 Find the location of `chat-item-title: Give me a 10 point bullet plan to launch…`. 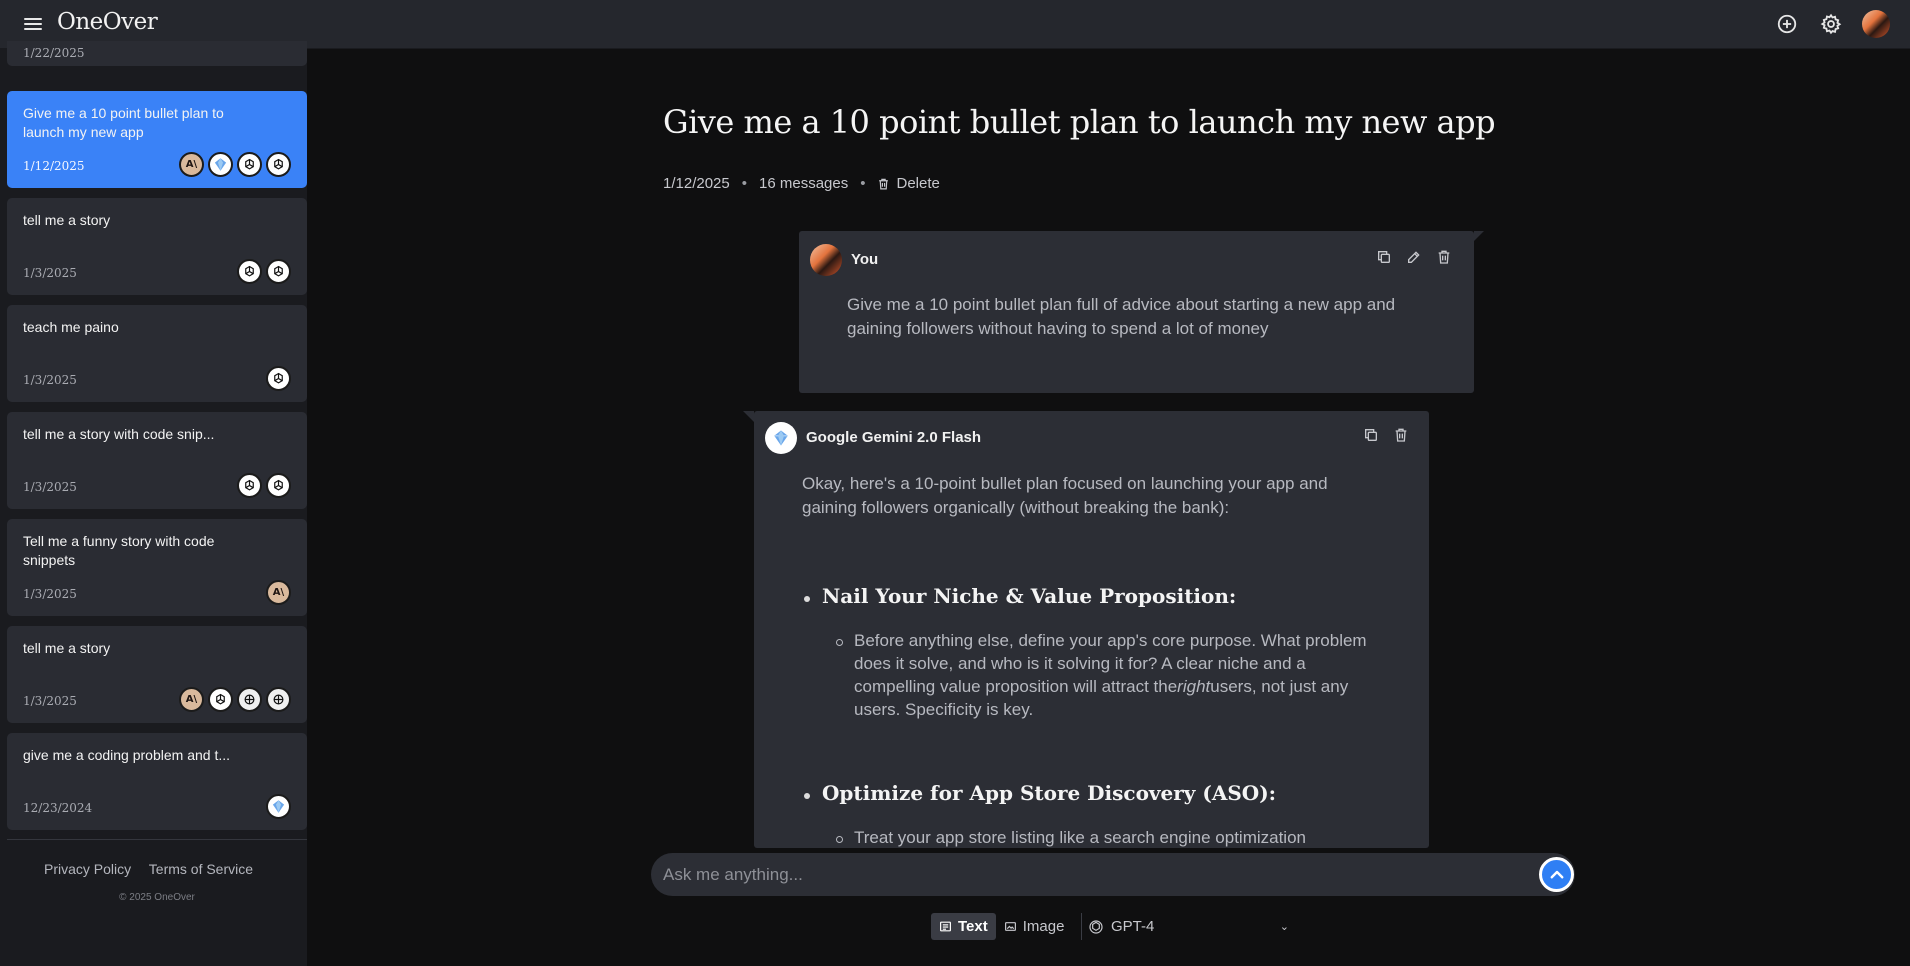

chat-item-title: Give me a 10 point bullet plan to launch… is located at coordinates (123, 122).